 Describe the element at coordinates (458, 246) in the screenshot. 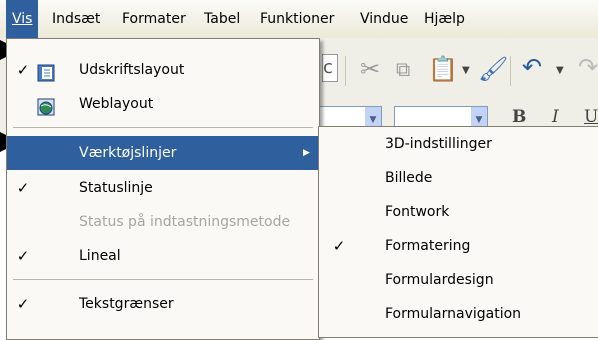

I see `submenu-item-formatting: ✓ Formatering` at that location.